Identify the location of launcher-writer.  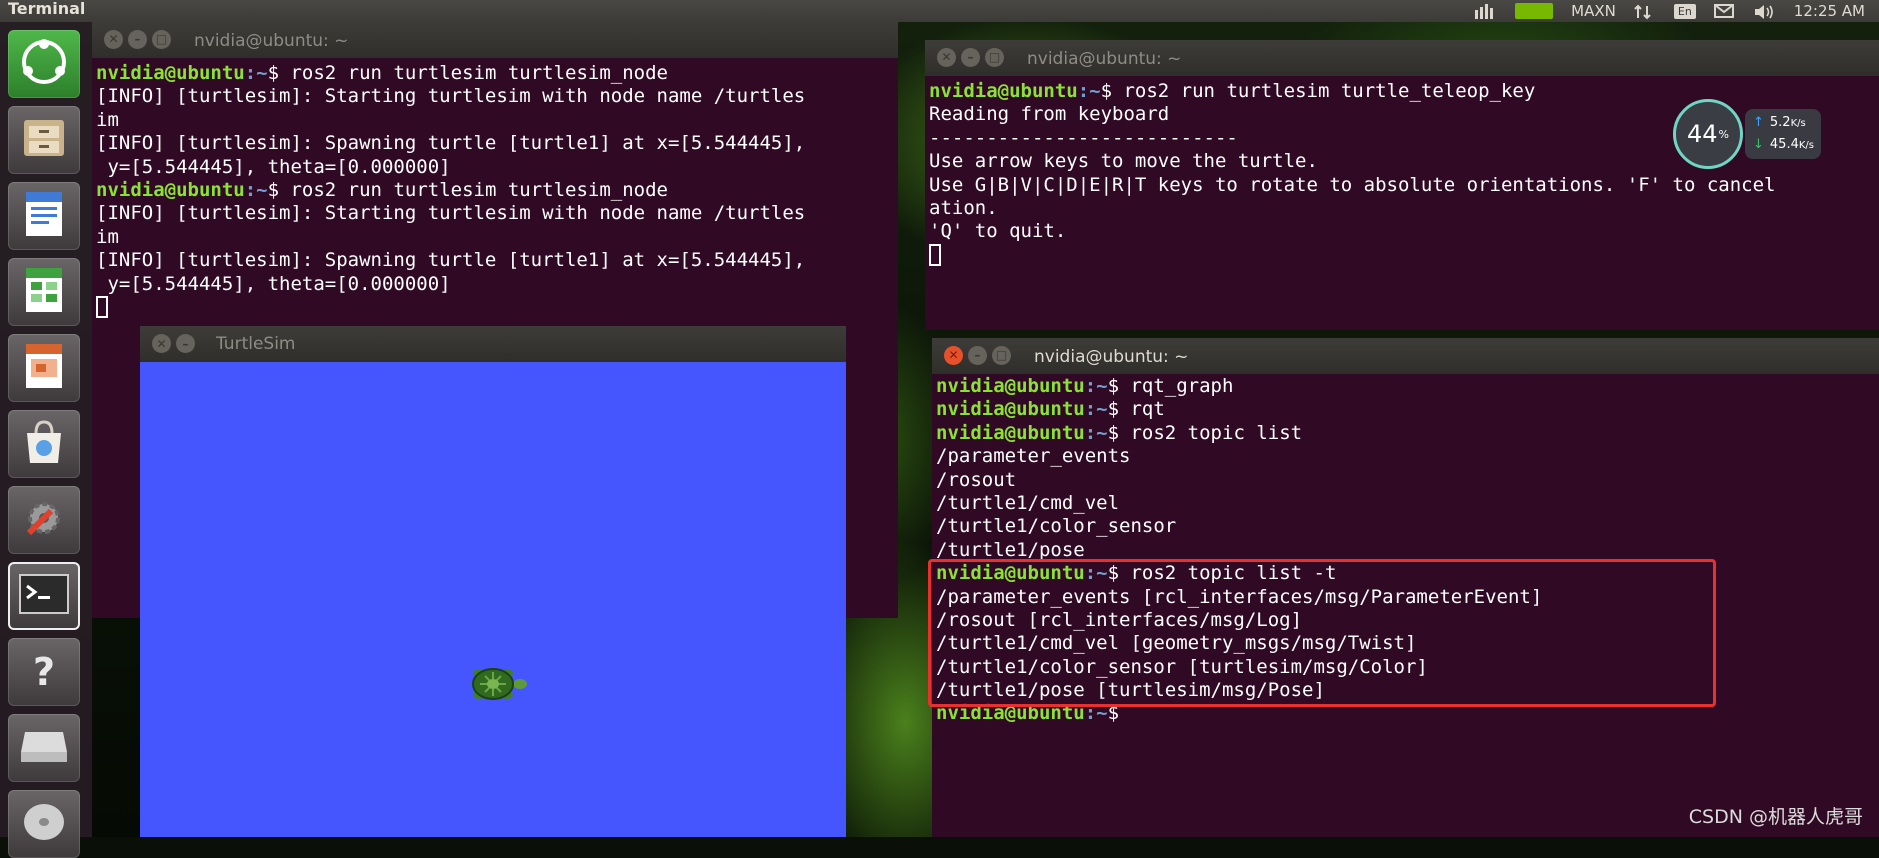
(44, 216).